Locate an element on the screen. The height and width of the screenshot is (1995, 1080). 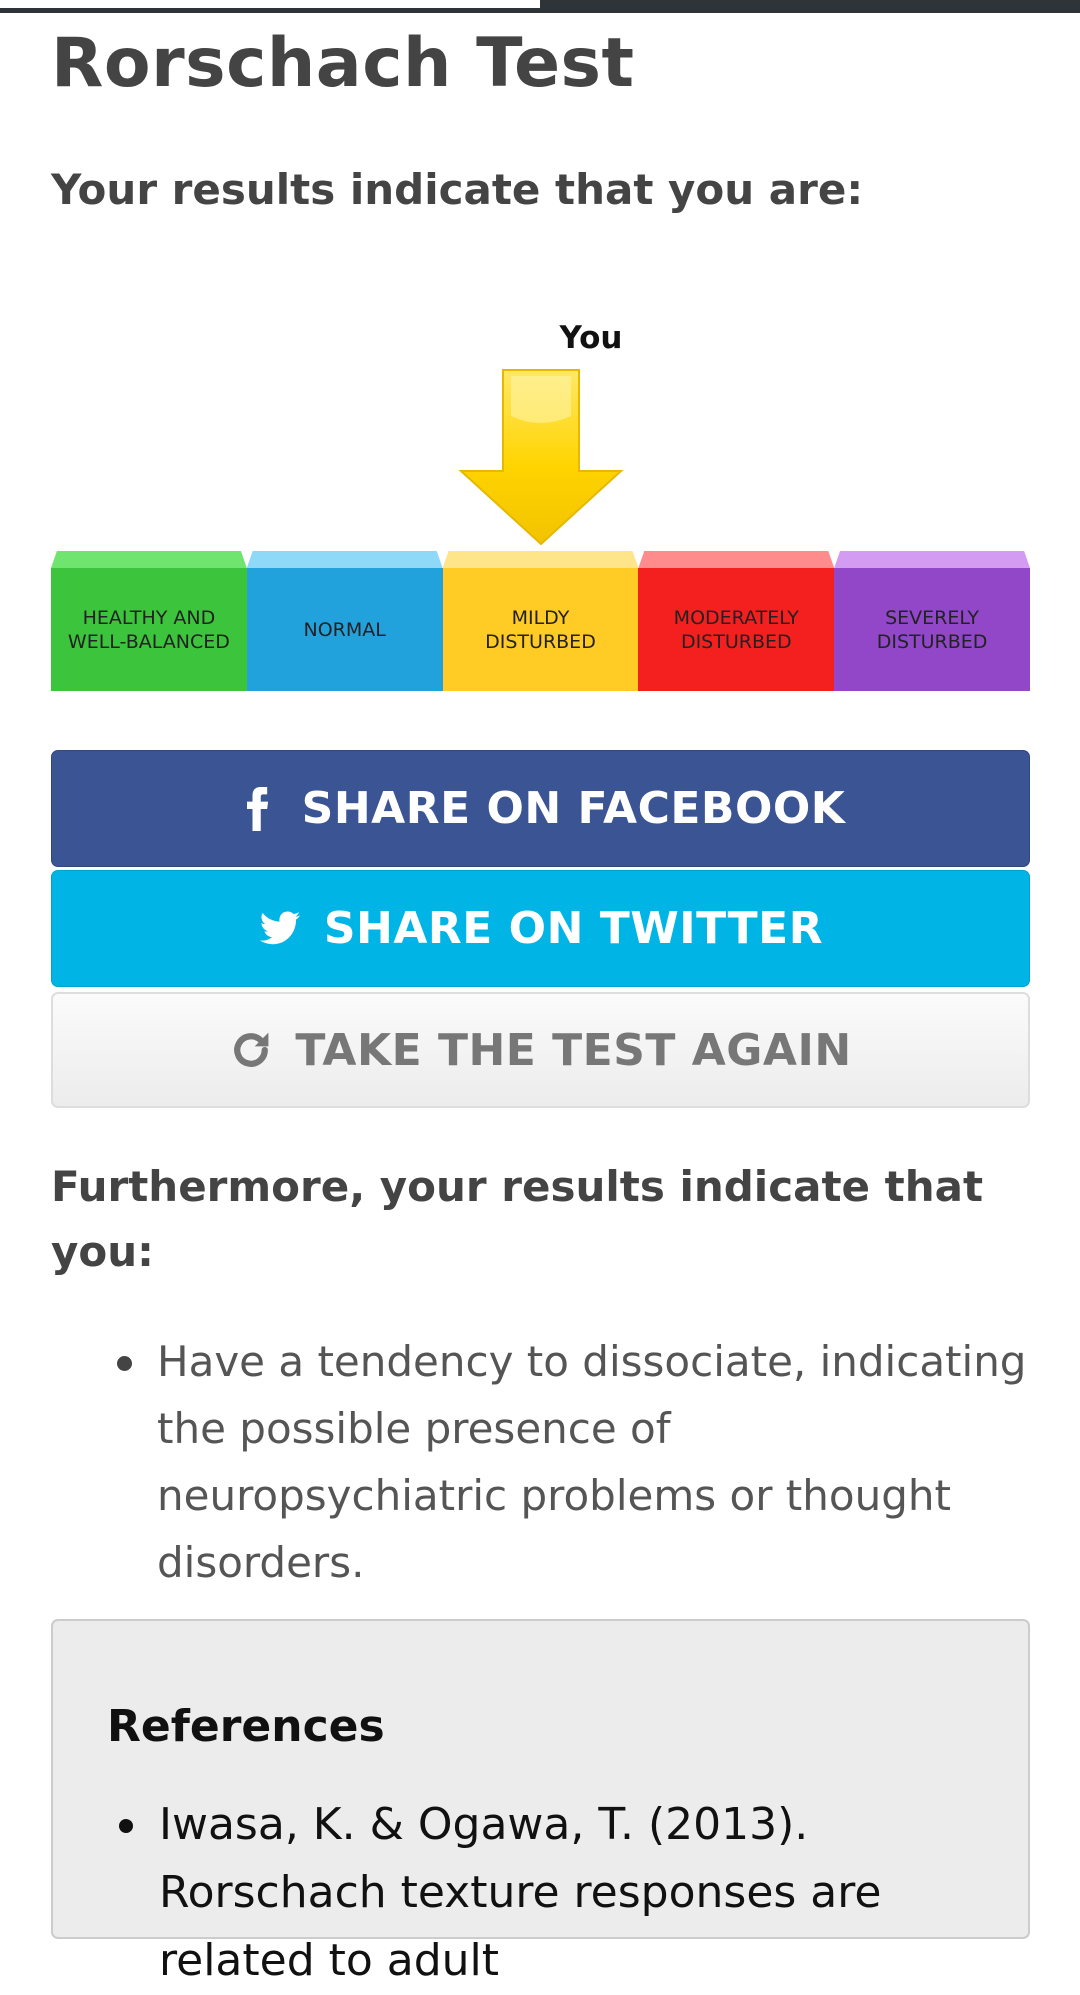
reading-progress-fill is located at coordinates (270, 5).